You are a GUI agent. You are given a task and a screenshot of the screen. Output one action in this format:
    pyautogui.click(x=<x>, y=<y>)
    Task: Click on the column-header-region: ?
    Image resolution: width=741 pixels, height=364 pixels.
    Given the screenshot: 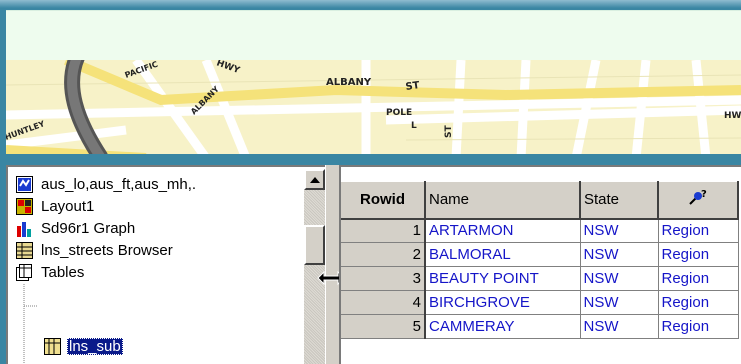 What is the action you would take?
    pyautogui.click(x=698, y=200)
    